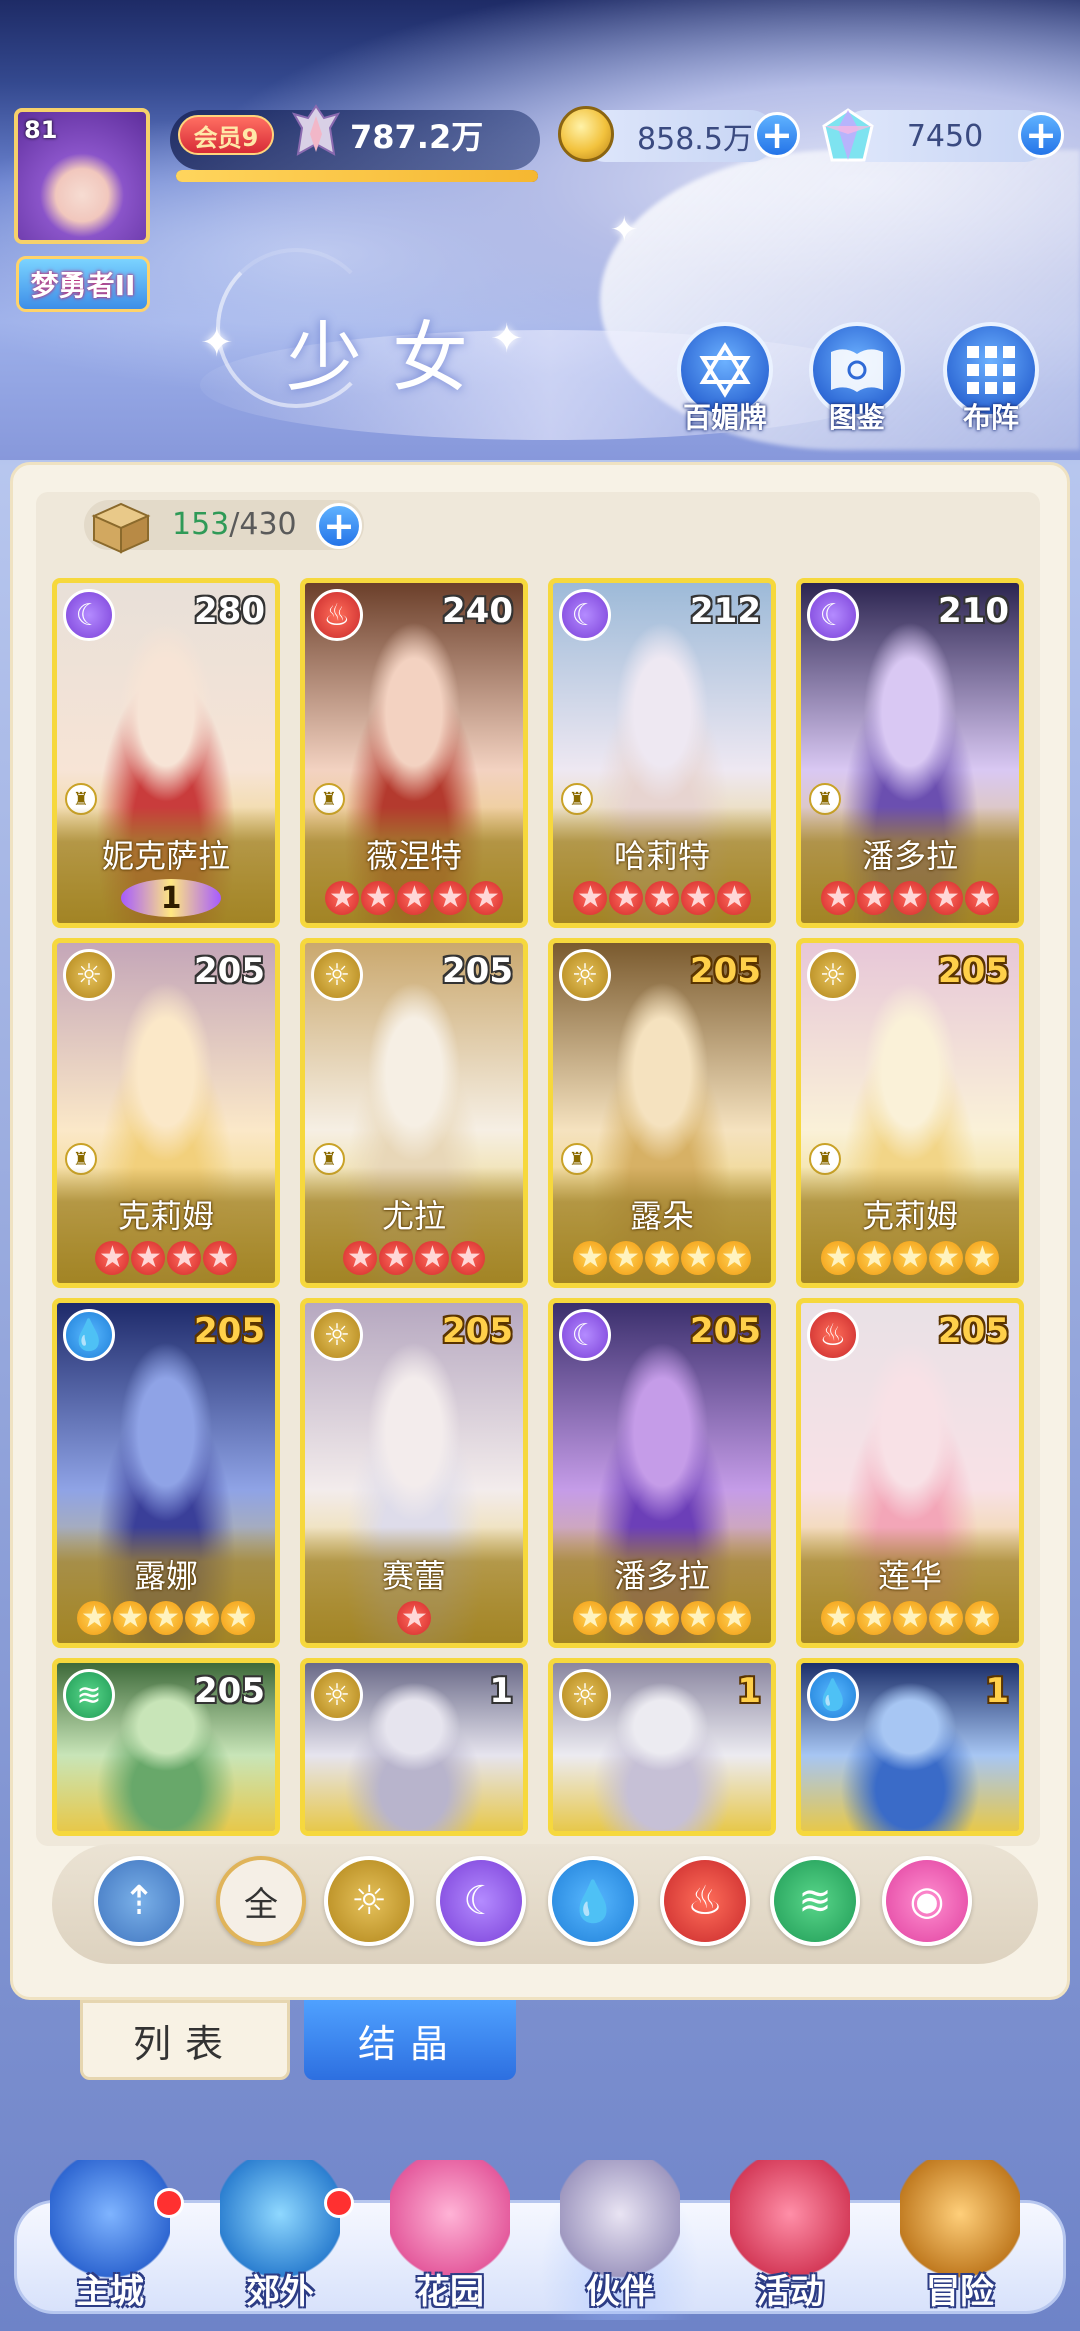 The width and height of the screenshot is (1080, 2331). I want to click on character-card: ☾ 205 潘多拉 ★ ★ ★ ★ ★, so click(662, 1473).